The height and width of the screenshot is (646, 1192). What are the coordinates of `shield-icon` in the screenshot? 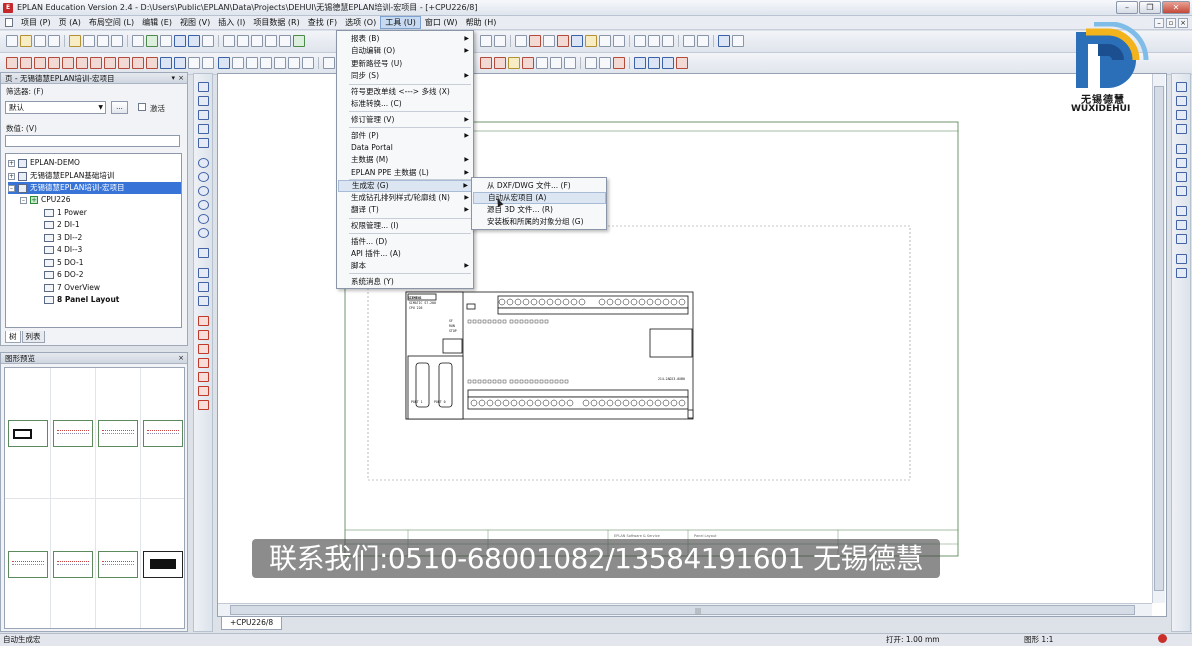 It's located at (138, 63).